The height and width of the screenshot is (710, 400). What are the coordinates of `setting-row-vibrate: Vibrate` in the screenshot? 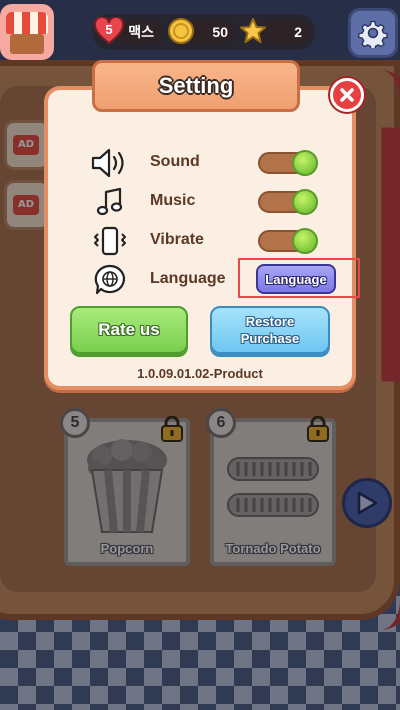 It's located at (220, 241).